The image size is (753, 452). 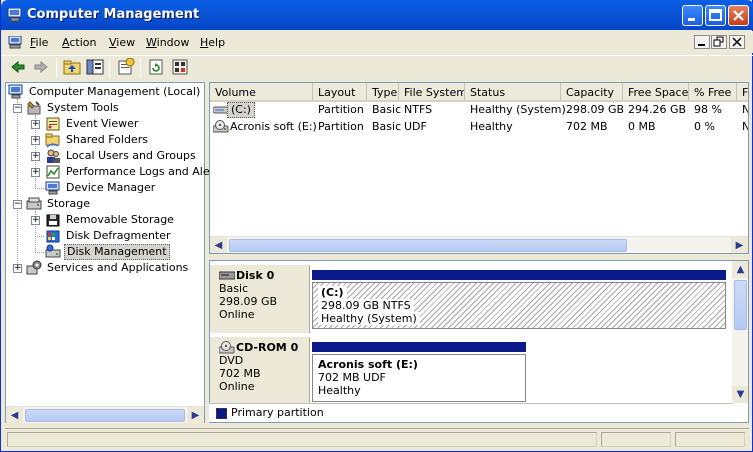 What do you see at coordinates (145, 171) in the screenshot?
I see `tree-label: Performance Logs and Alerts` at bounding box center [145, 171].